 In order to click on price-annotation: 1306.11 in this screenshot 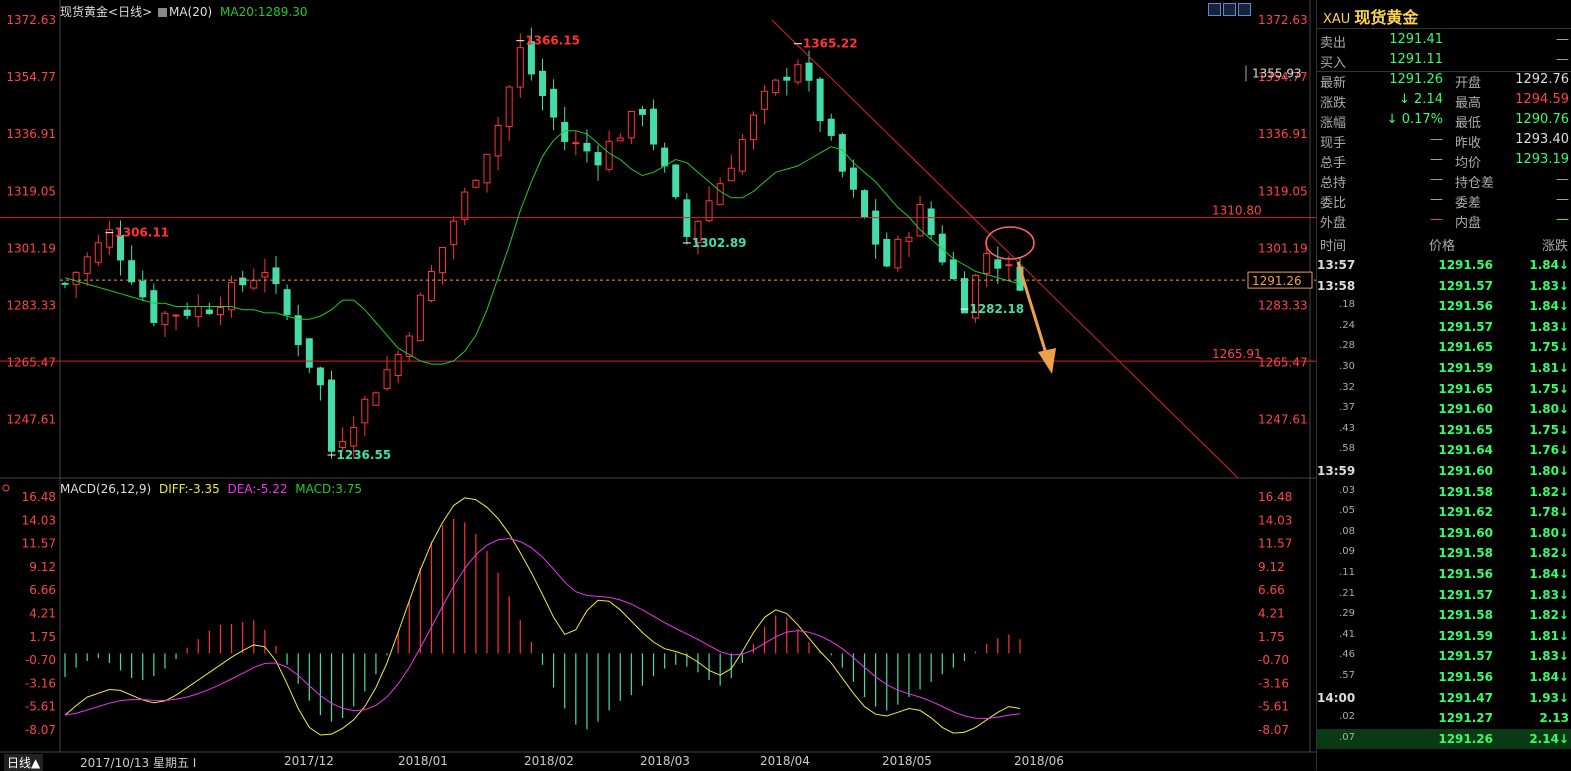, I will do `click(141, 233)`.